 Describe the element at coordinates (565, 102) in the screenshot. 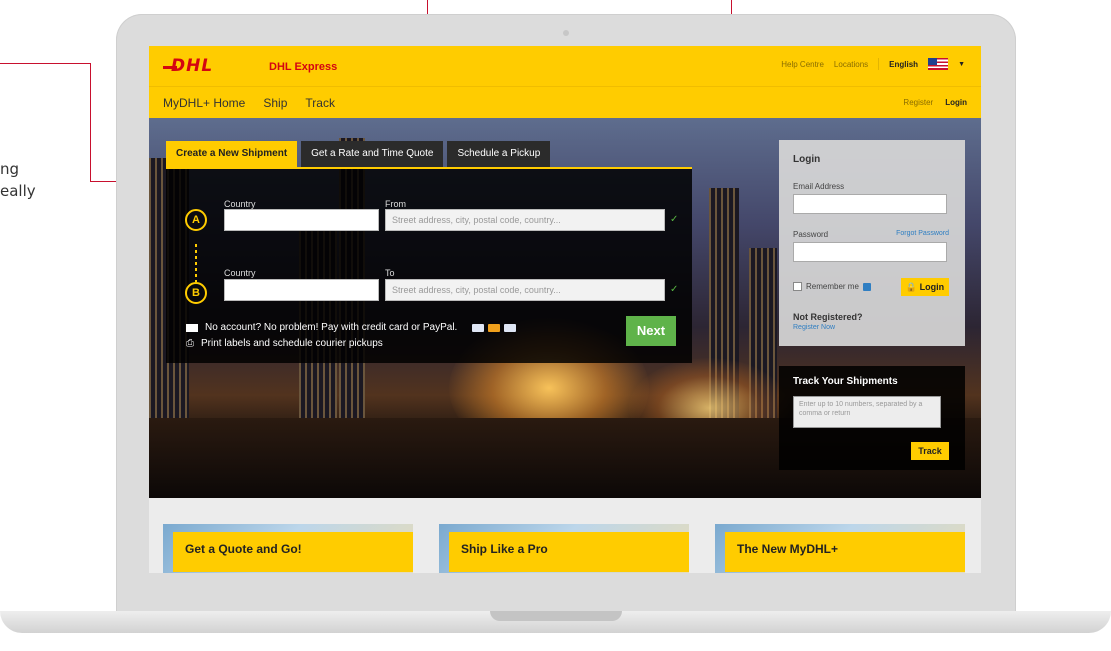

I see `nav-bar: MyDHL+ Home Ship Track Register Login` at that location.